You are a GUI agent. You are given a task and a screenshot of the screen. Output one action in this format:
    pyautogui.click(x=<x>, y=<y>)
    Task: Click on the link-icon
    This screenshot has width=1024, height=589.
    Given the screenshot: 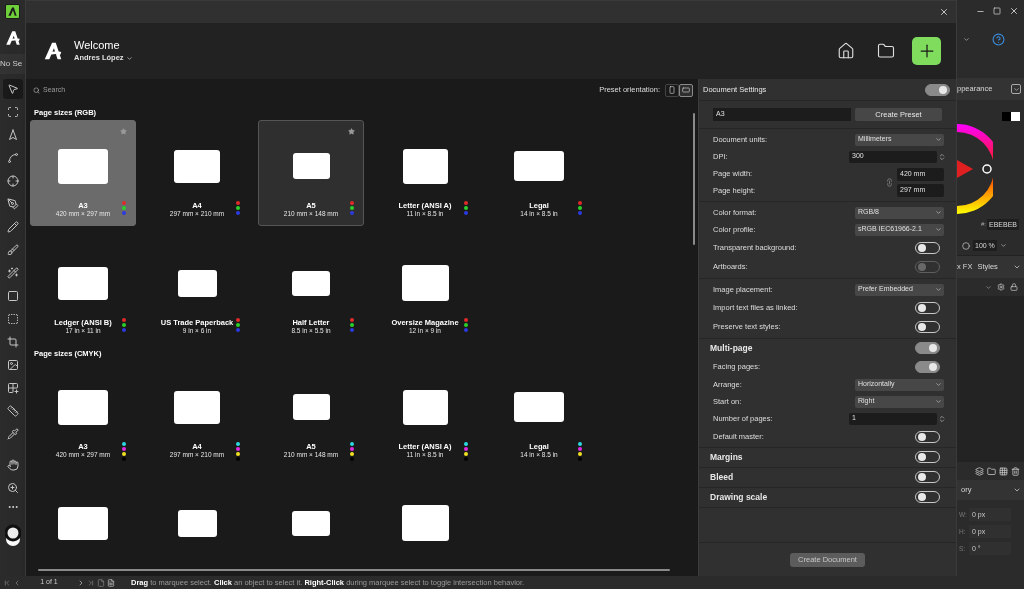 What is the action you would take?
    pyautogui.click(x=889, y=182)
    